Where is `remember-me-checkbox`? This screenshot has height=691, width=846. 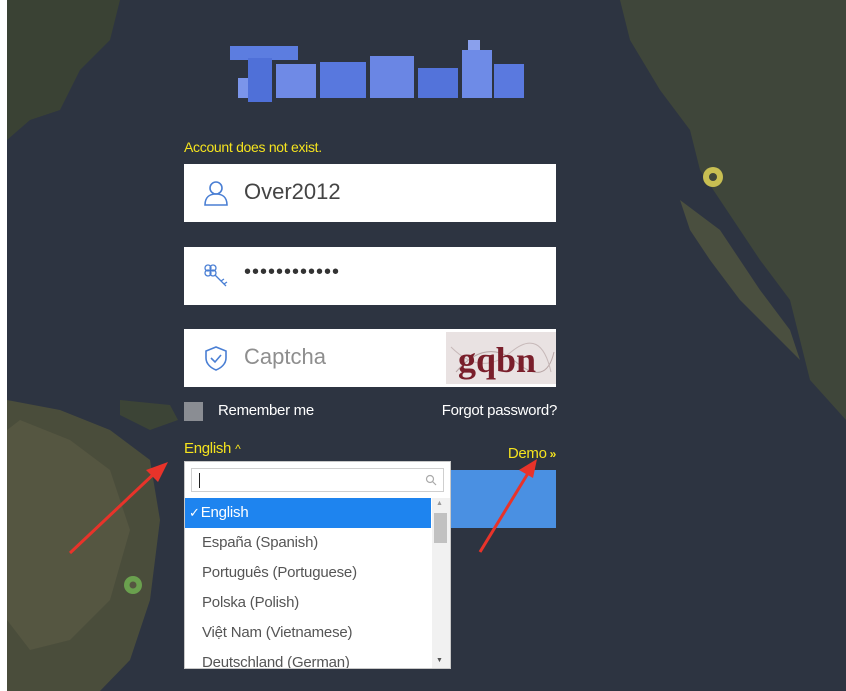 remember-me-checkbox is located at coordinates (193, 411).